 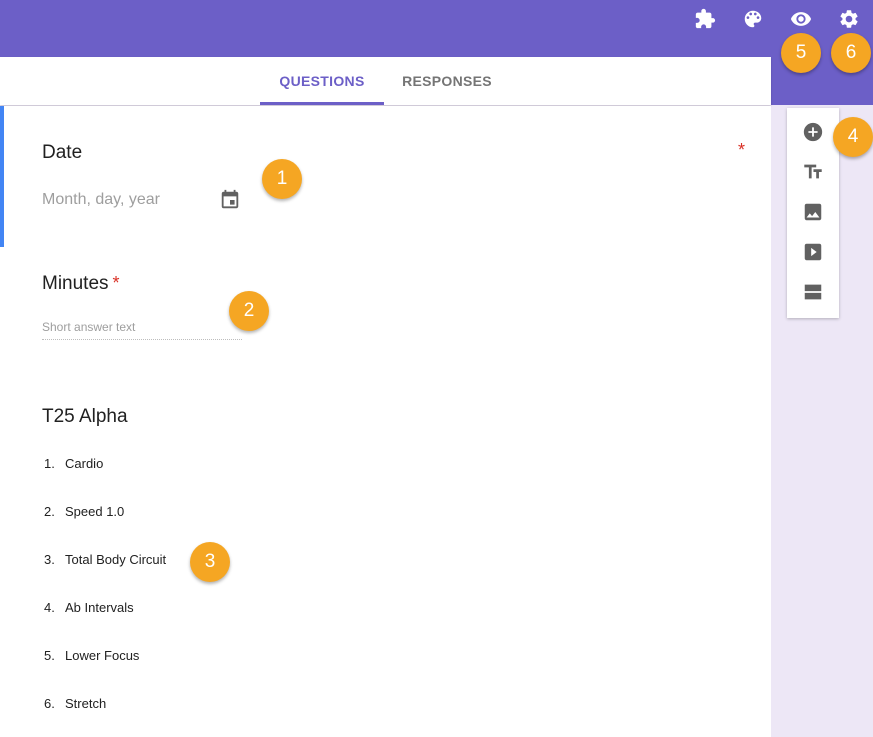 I want to click on list-text: Cardio, so click(x=84, y=463).